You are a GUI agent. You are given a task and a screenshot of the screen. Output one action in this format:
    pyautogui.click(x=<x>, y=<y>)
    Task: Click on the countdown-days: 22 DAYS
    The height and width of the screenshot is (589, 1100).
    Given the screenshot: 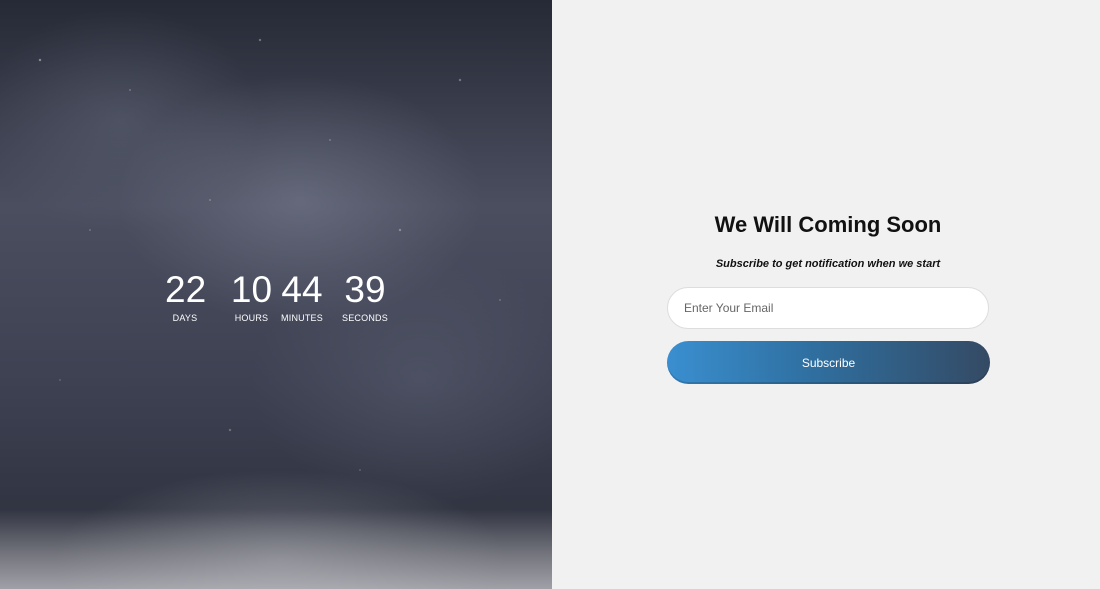 What is the action you would take?
    pyautogui.click(x=186, y=296)
    